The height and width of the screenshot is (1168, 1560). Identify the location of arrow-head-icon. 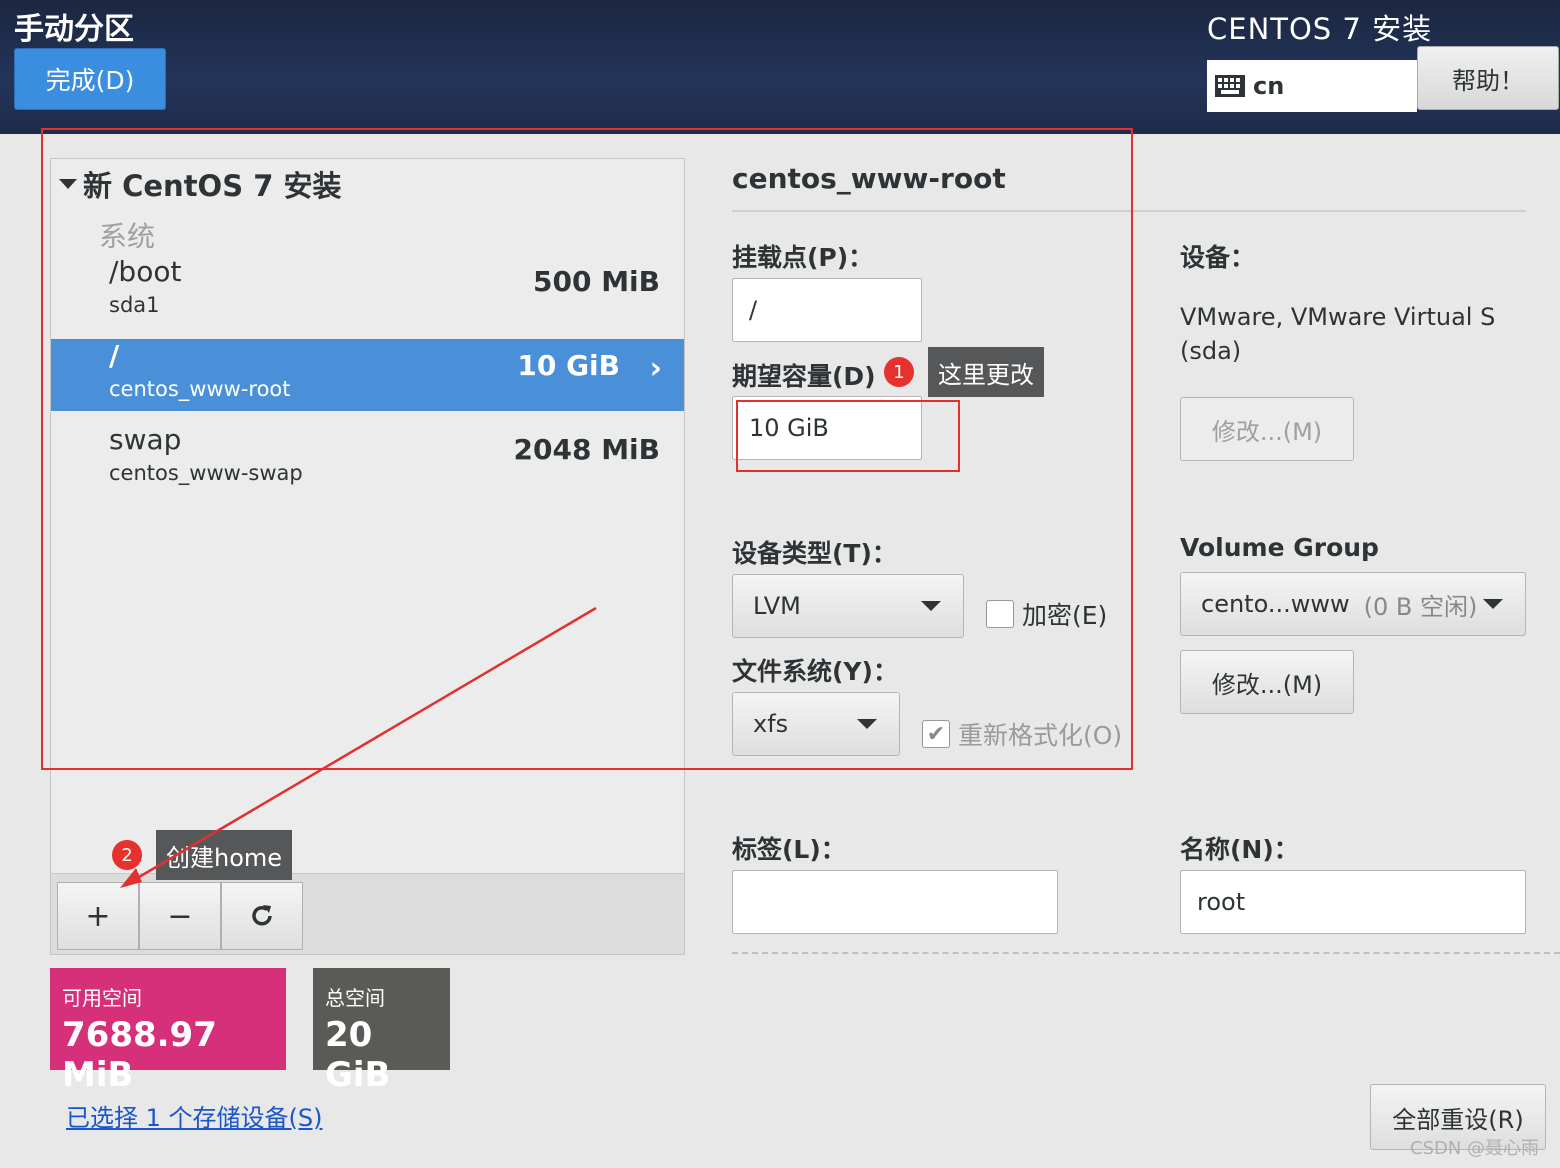
(131, 878).